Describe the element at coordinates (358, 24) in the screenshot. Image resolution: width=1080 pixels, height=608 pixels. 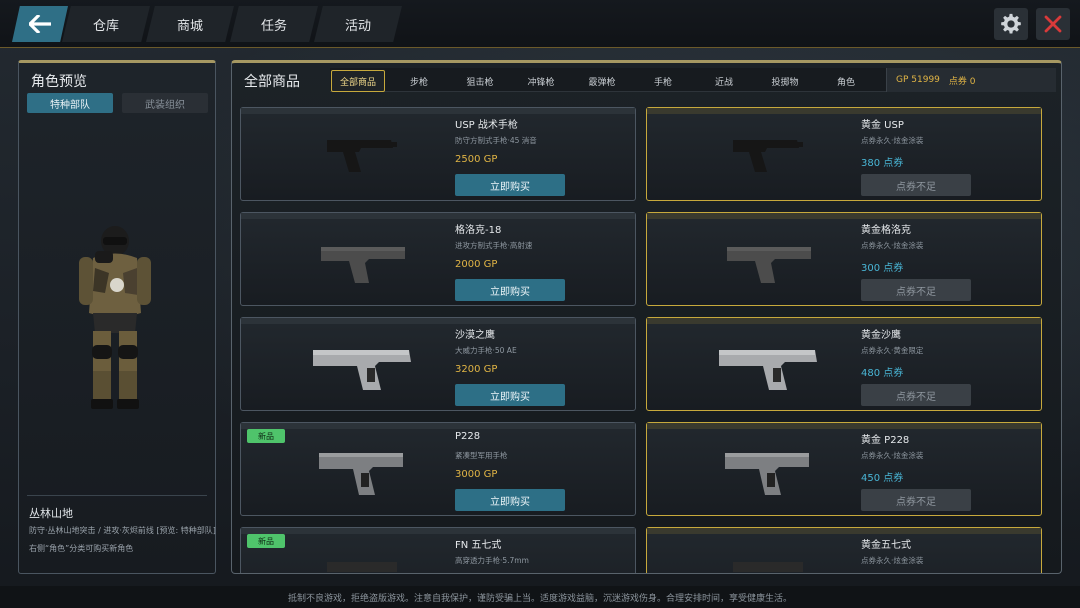
I see `nav-tab-events: 活动` at that location.